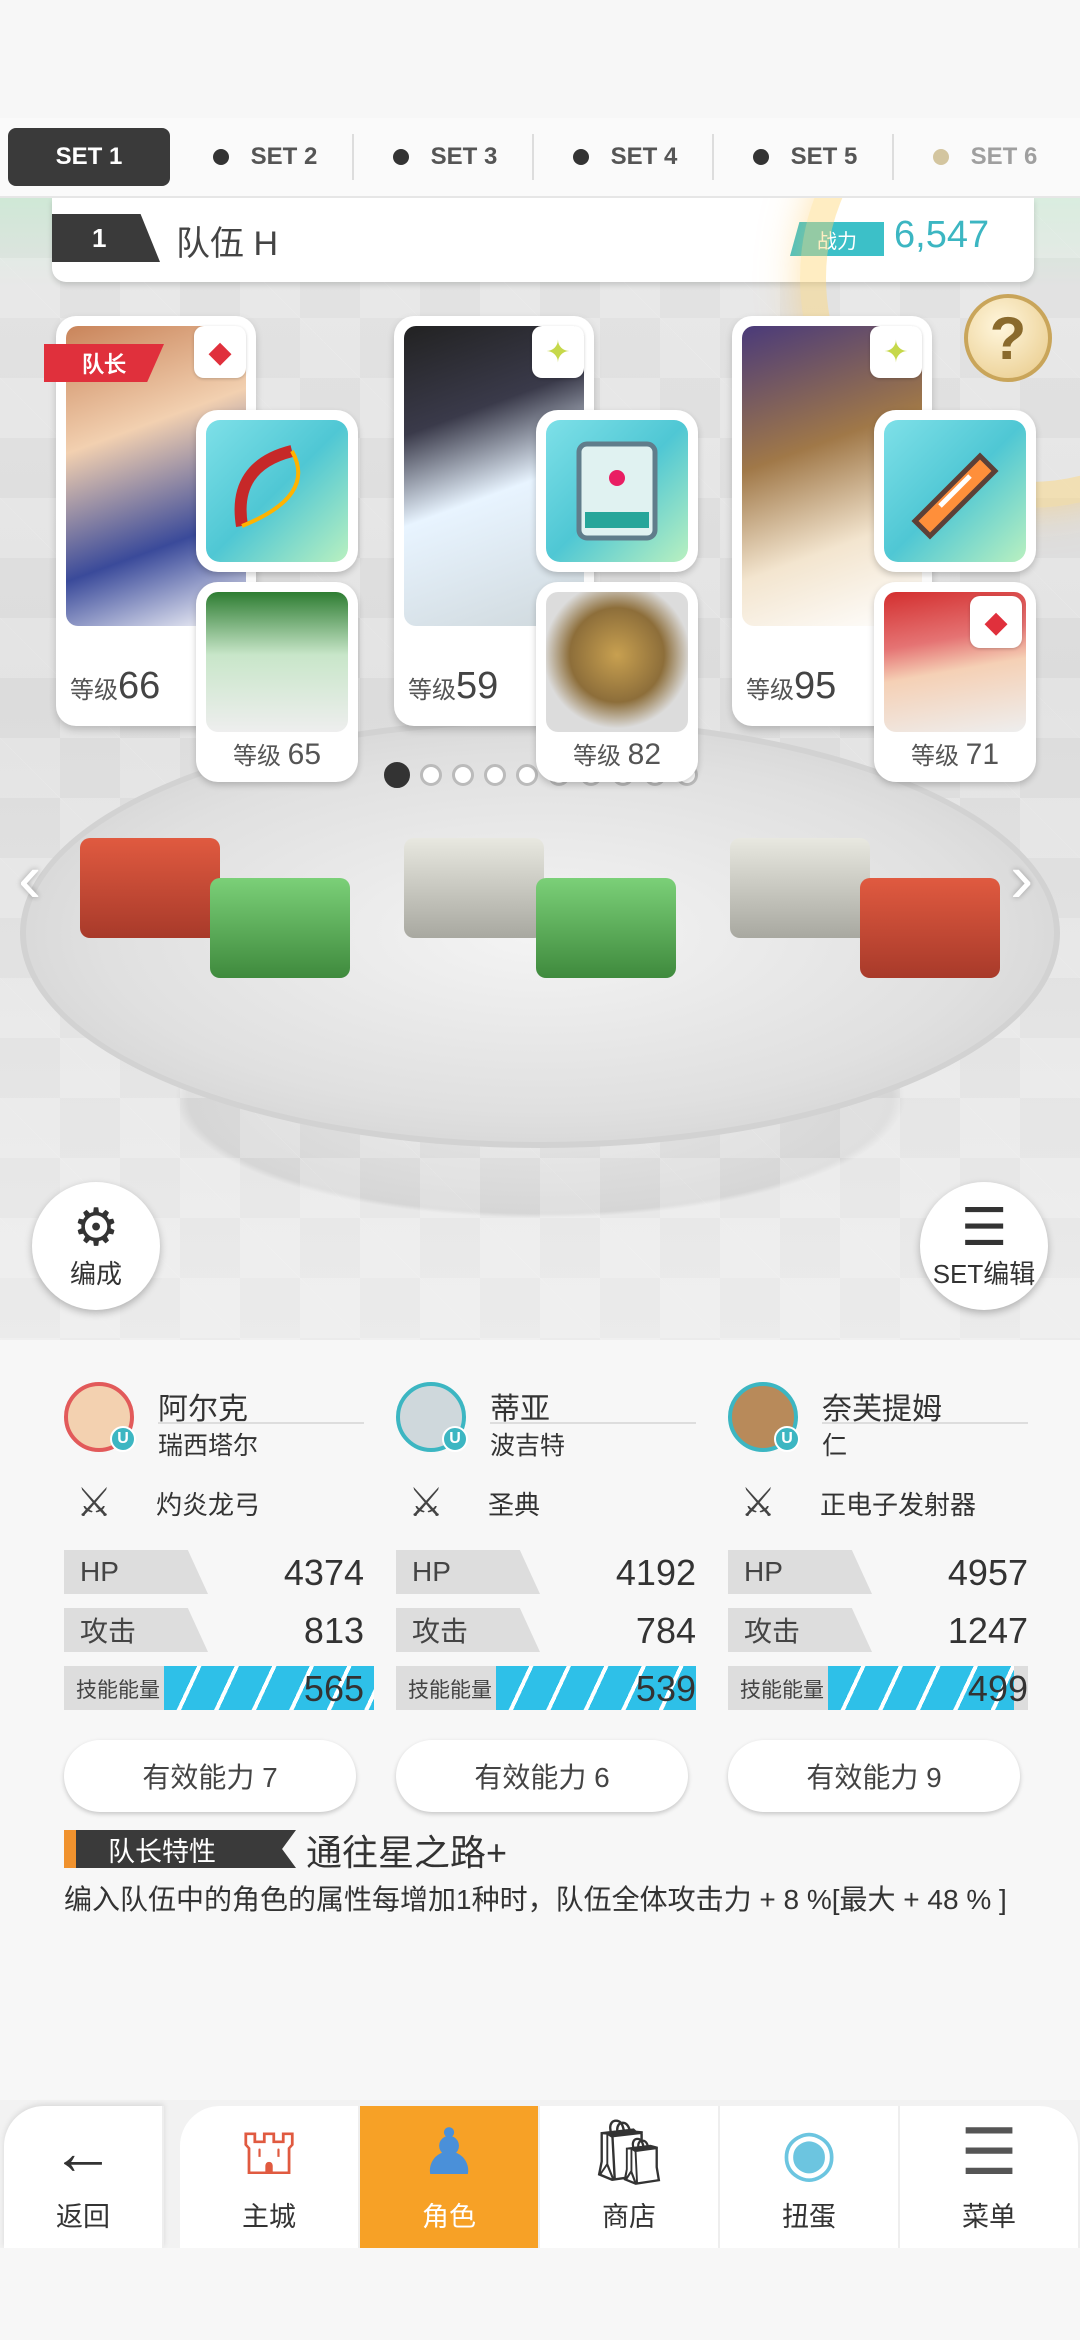 The height and width of the screenshot is (2340, 1080). What do you see at coordinates (333, 1630) in the screenshot?
I see `stat-value: 813` at bounding box center [333, 1630].